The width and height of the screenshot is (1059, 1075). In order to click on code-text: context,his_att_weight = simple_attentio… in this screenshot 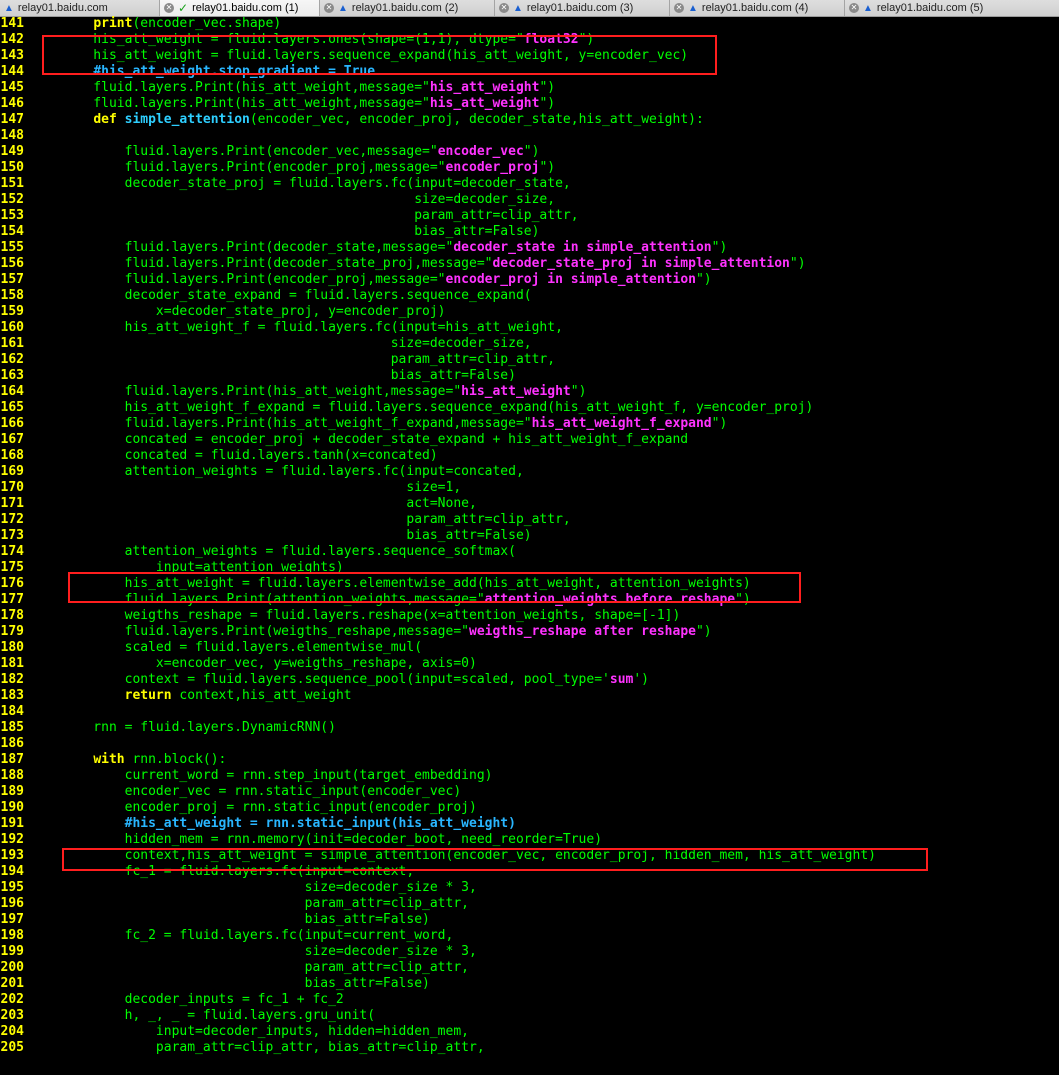, I will do `click(469, 856)`.